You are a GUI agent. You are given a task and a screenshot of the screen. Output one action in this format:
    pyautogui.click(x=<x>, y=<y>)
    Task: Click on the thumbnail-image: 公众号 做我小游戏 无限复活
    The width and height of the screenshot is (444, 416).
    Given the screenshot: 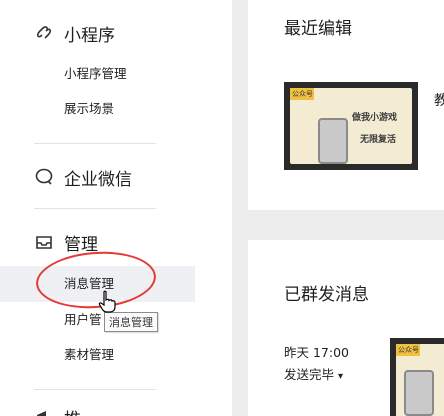 What is the action you would take?
    pyautogui.click(x=351, y=126)
    